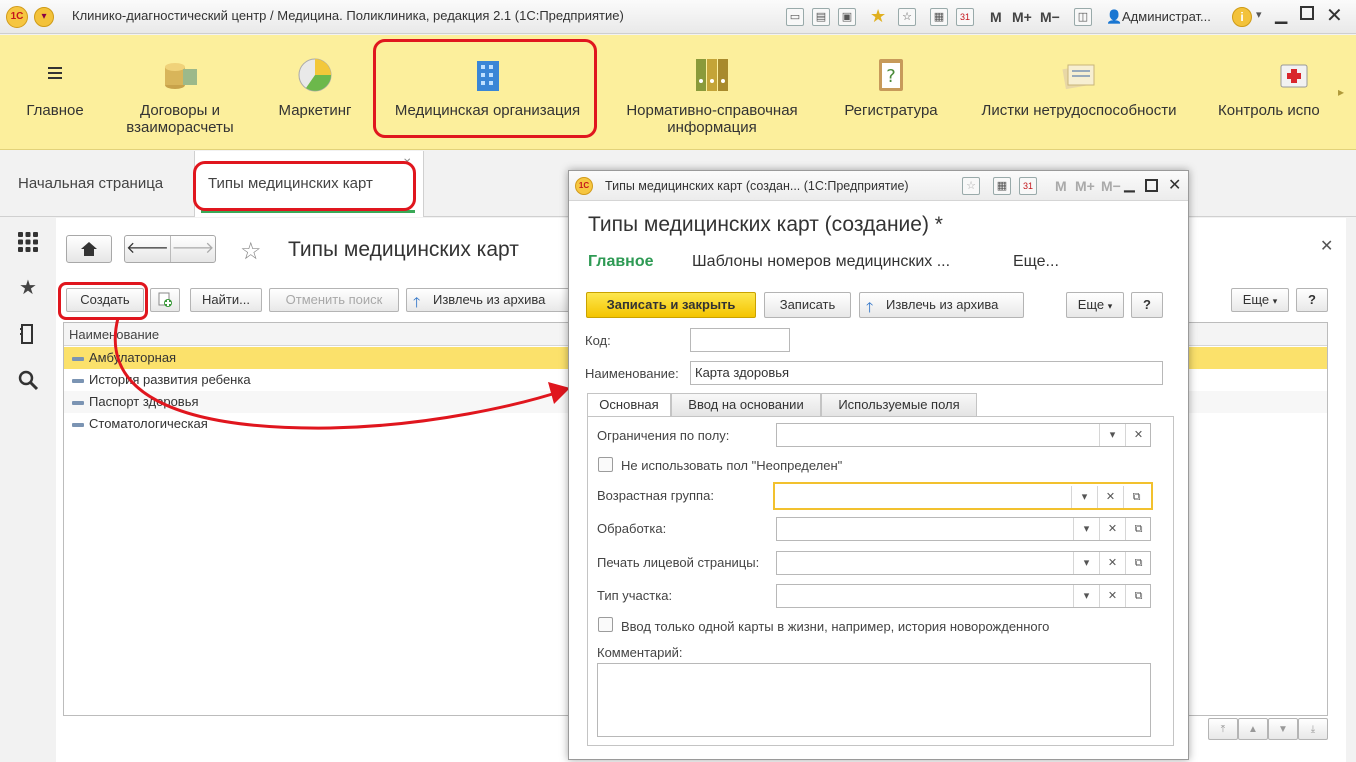  Describe the element at coordinates (1028, 186) in the screenshot. I see `dialog-calendar-icon: 31` at that location.